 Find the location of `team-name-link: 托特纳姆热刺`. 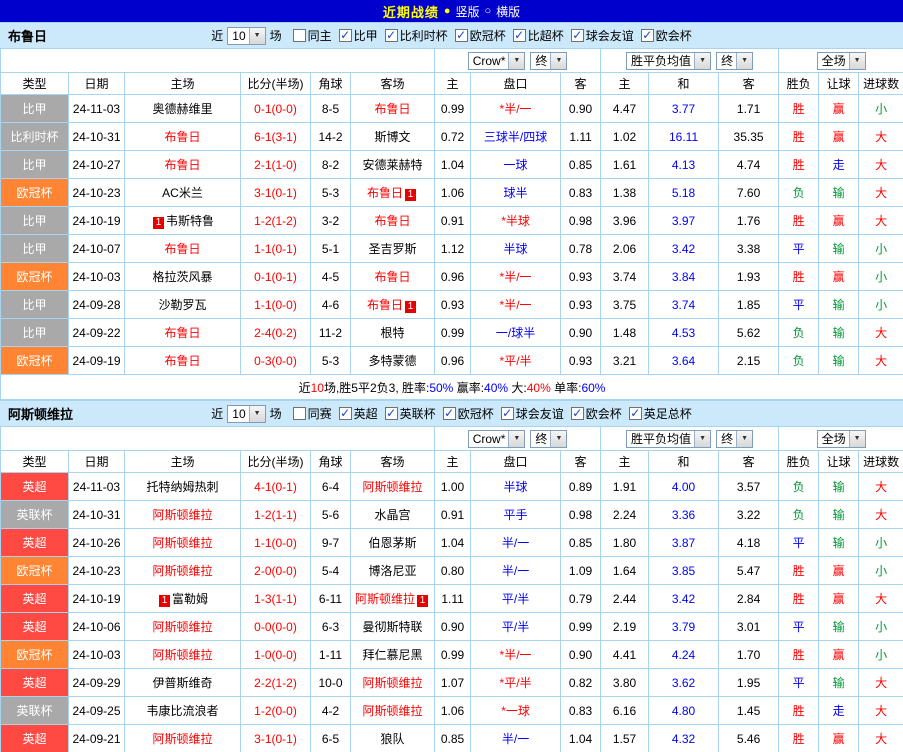

team-name-link: 托特纳姆热刺 is located at coordinates (182, 487).